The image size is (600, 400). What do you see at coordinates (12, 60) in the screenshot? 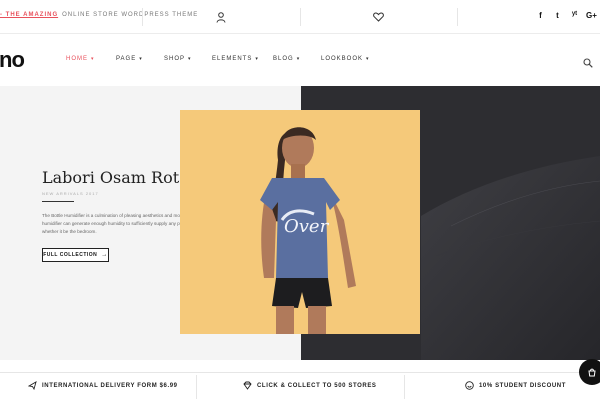
I see `site-logo: no` at bounding box center [12, 60].